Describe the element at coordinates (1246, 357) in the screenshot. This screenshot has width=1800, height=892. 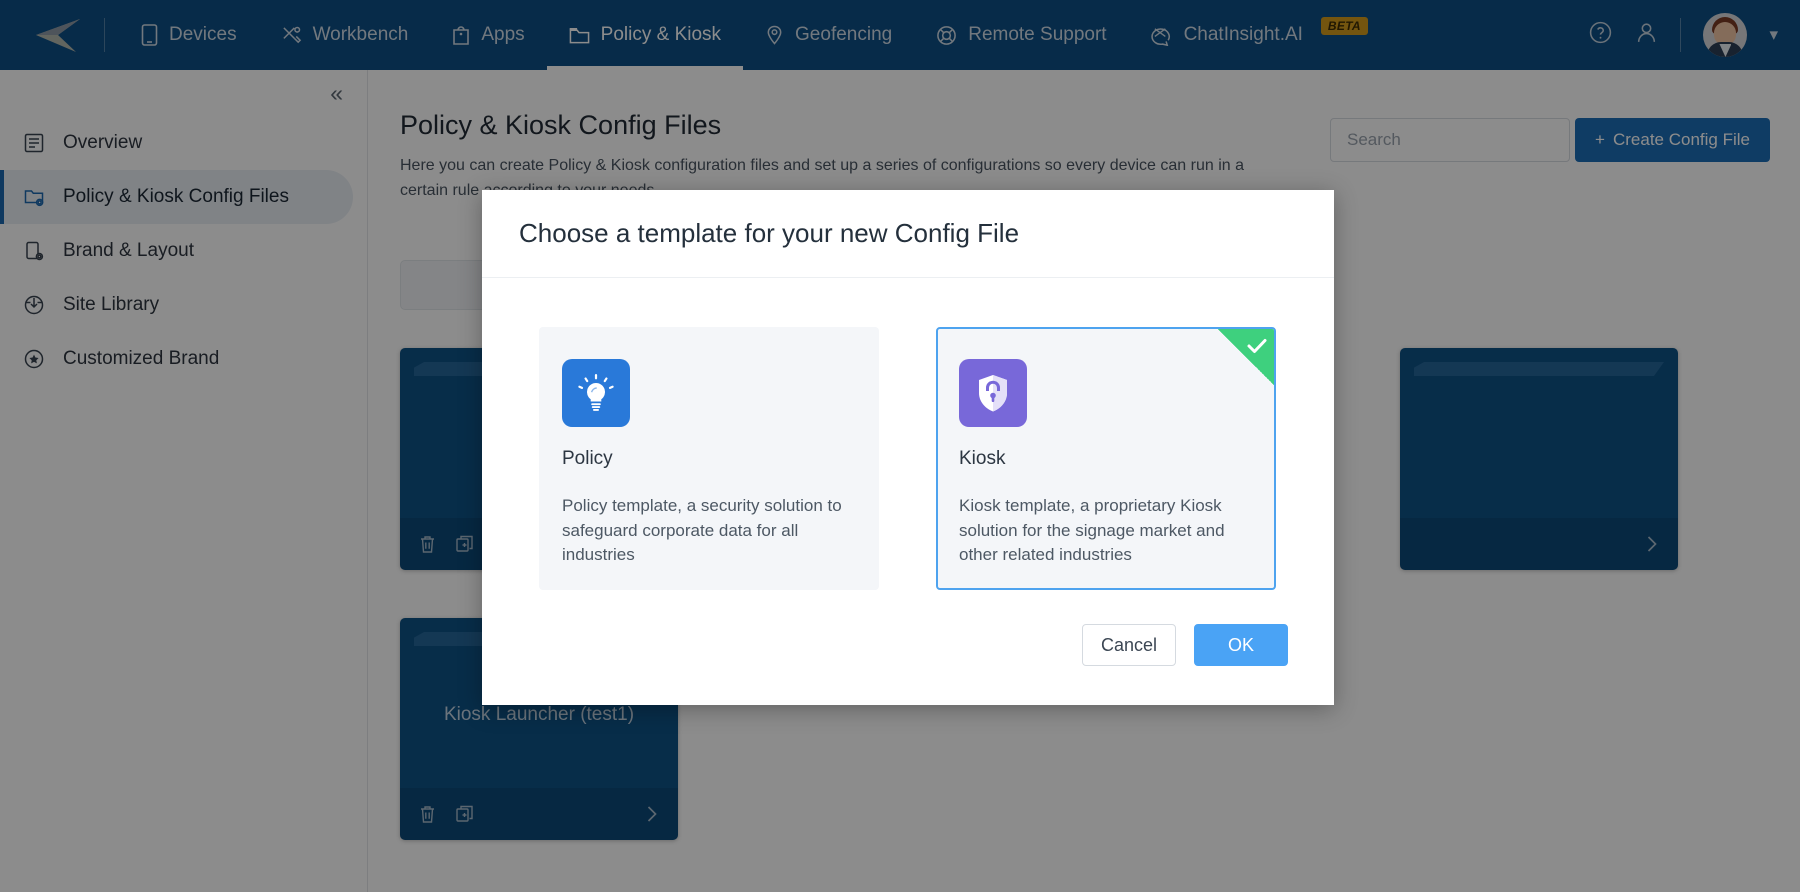
I see `selected-check-badge` at that location.